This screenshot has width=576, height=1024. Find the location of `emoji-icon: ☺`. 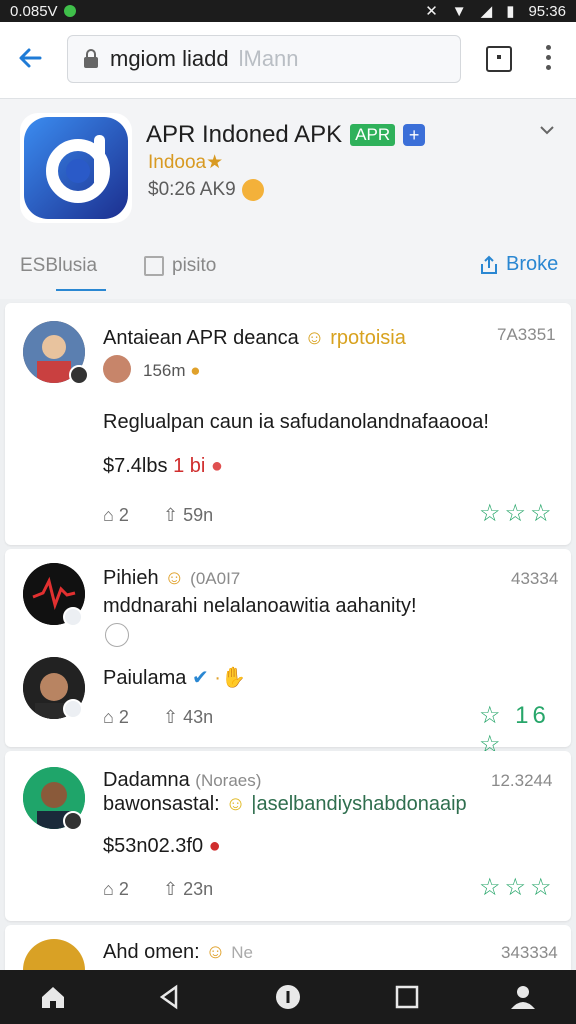

emoji-icon: ☺ is located at coordinates (215, 952).